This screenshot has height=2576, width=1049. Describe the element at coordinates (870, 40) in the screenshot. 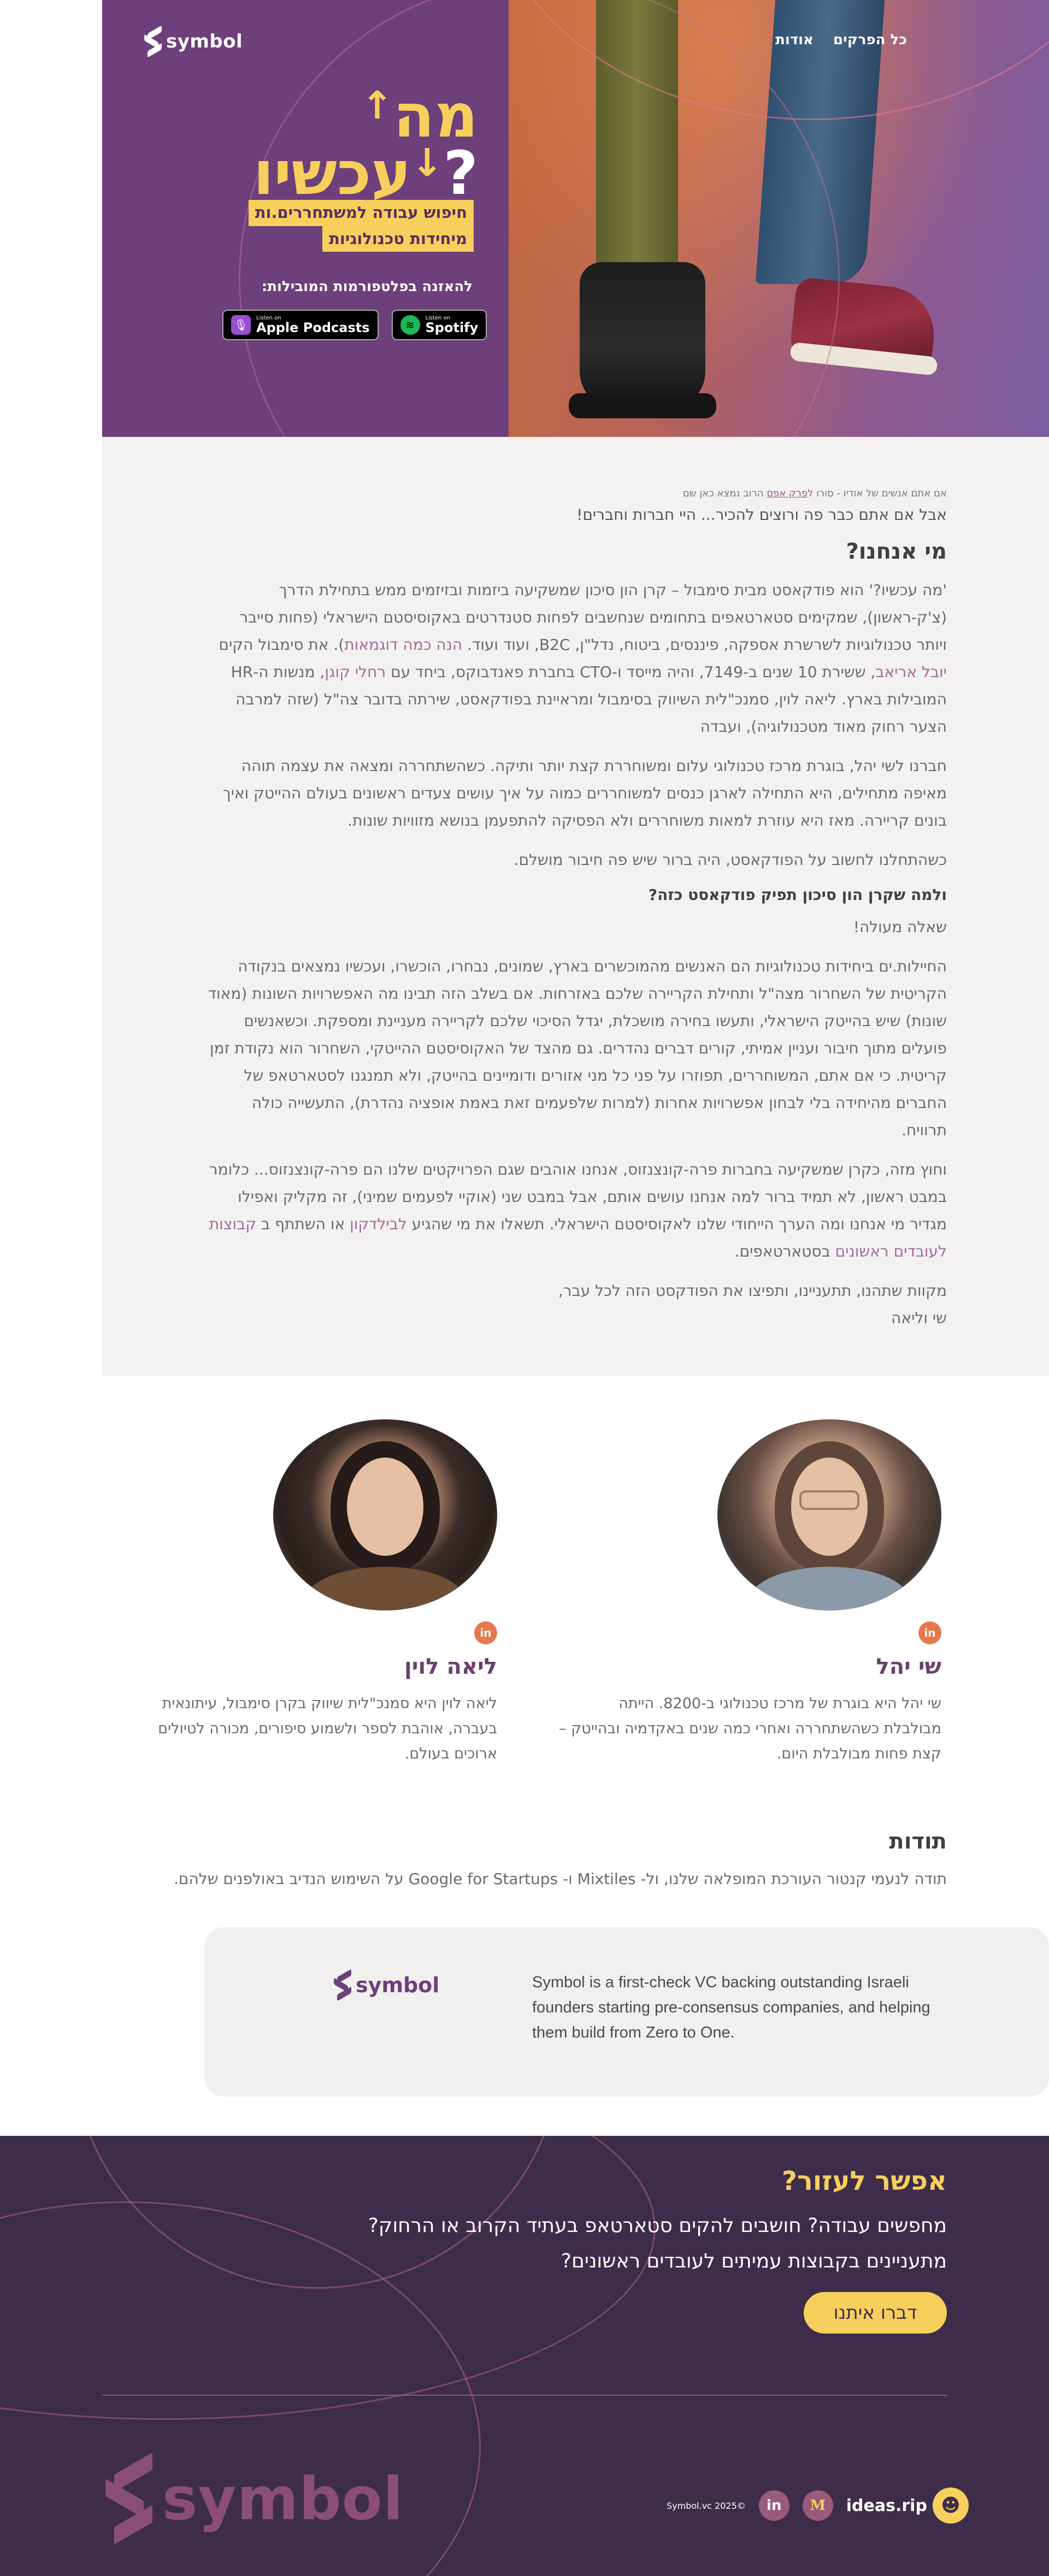

I see `nav-all-episodes: כל הפרקים` at that location.